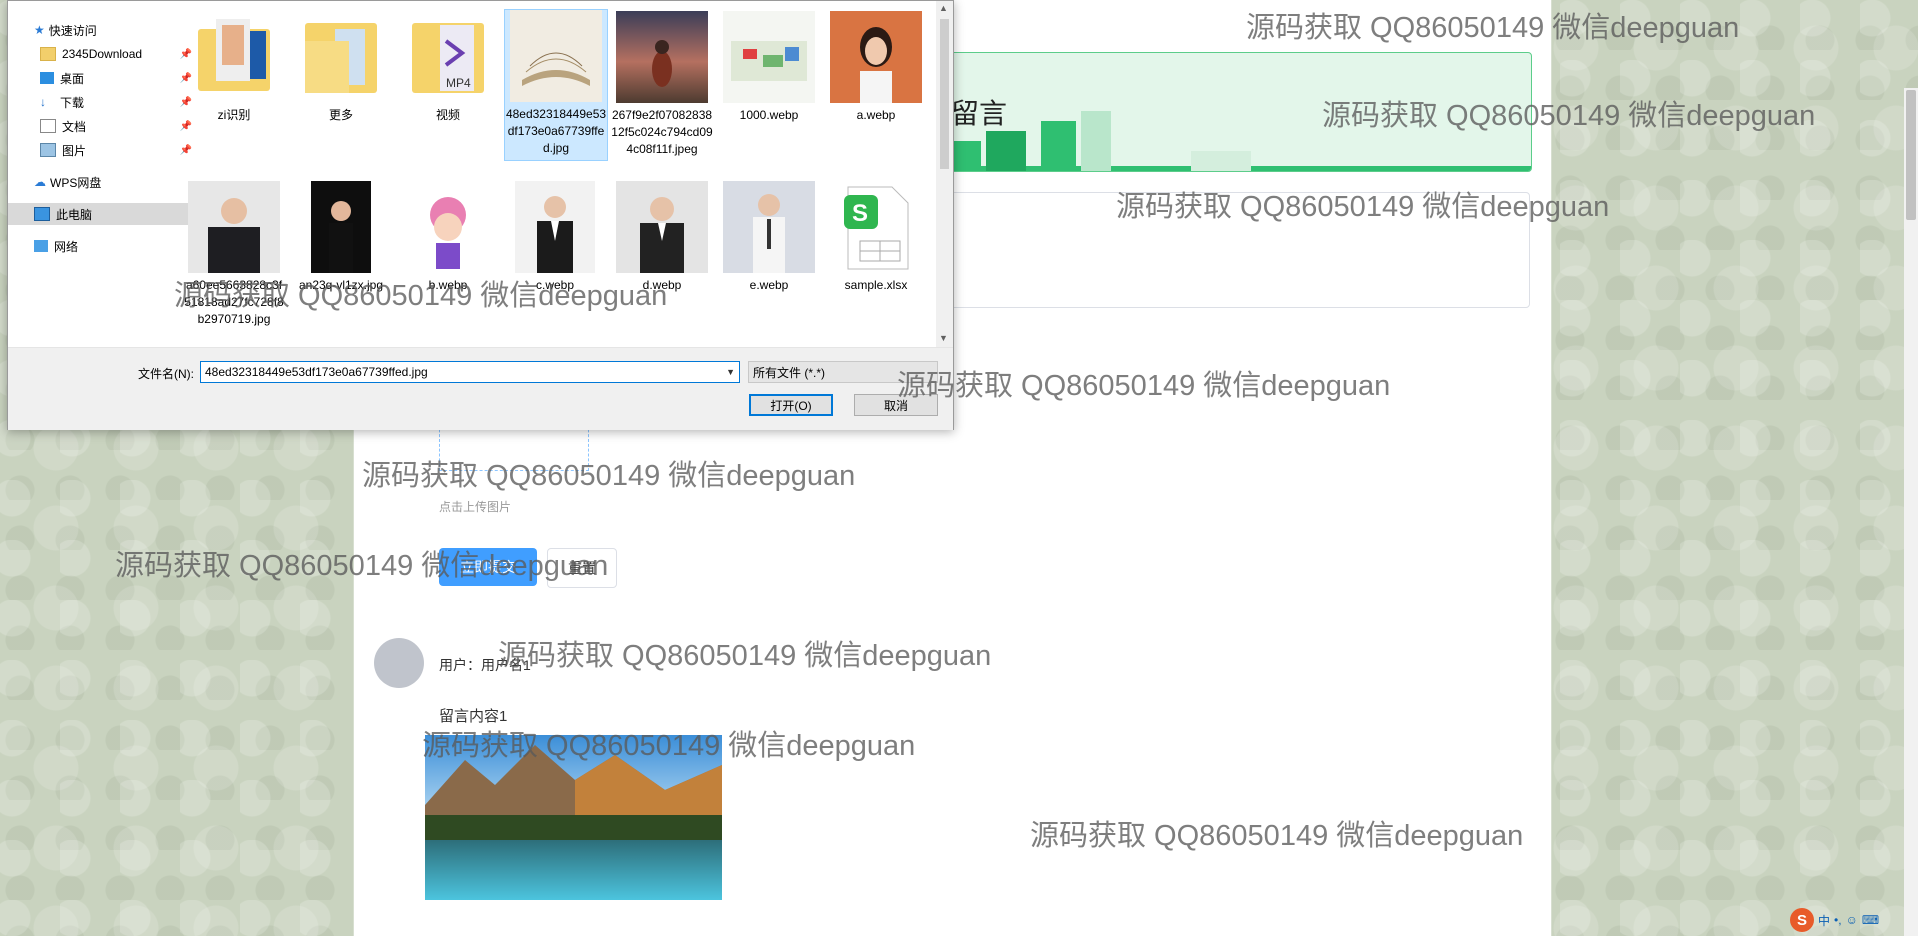 The width and height of the screenshot is (1918, 936). I want to click on page-title: 留言, so click(979, 113).